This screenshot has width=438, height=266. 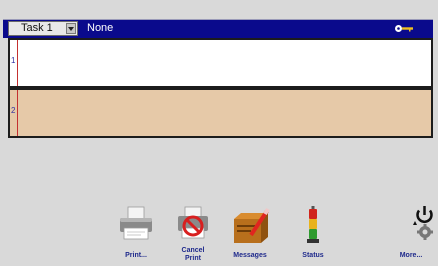 What do you see at coordinates (100, 28) in the screenshot?
I see `task-status-text: None` at bounding box center [100, 28].